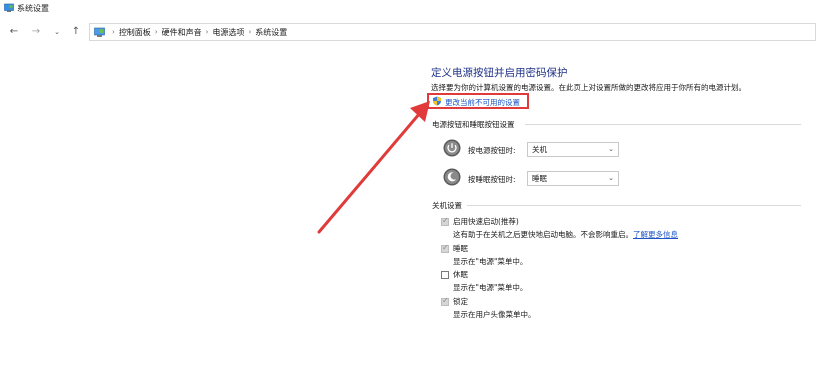 The image size is (817, 370). What do you see at coordinates (445, 248) in the screenshot?
I see `sleep-checkbox` at bounding box center [445, 248].